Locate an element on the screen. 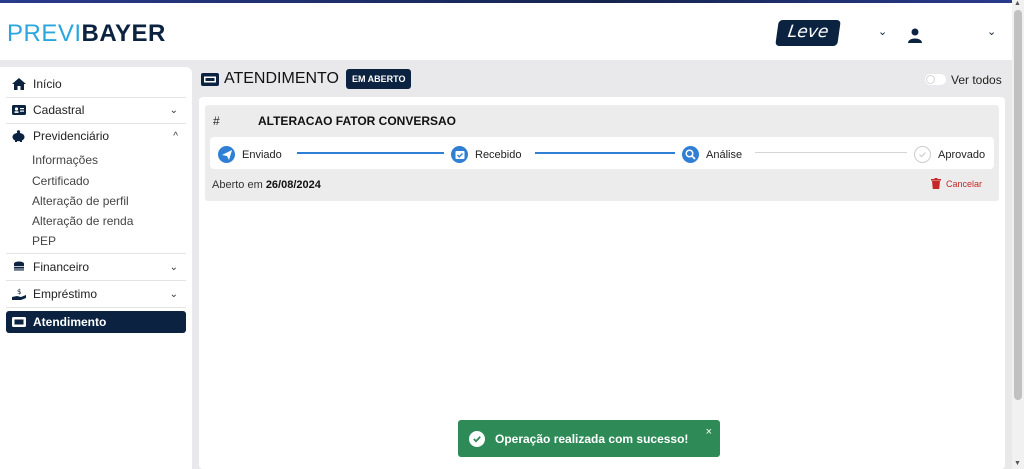 The image size is (1024, 469). sidebar-subitem-alteracao-renda: Alteração de renda is located at coordinates (82, 221).